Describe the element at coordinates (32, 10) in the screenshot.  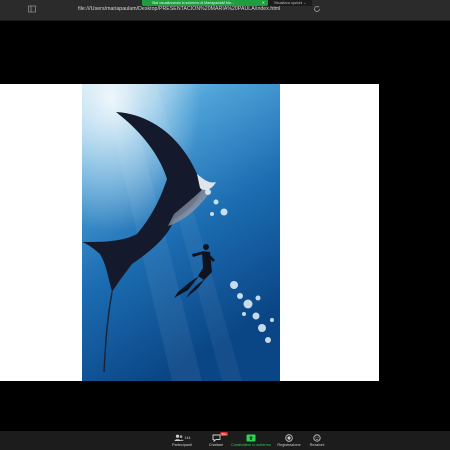
I see `sidebar-icon` at that location.